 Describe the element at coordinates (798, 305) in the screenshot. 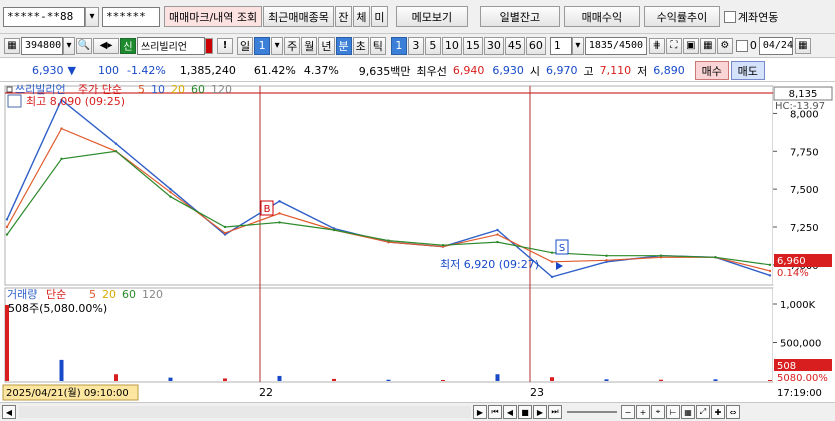

I see `y-tick-label: 1,000K` at that location.